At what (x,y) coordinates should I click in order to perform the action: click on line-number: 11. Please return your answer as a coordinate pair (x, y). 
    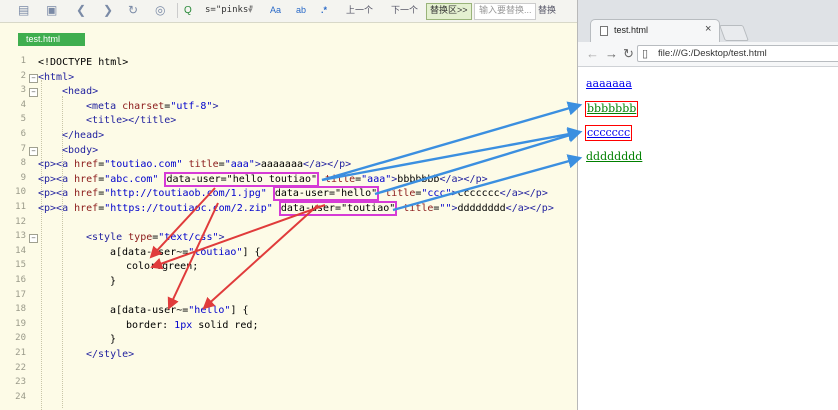
    Looking at the image, I should click on (20, 207).